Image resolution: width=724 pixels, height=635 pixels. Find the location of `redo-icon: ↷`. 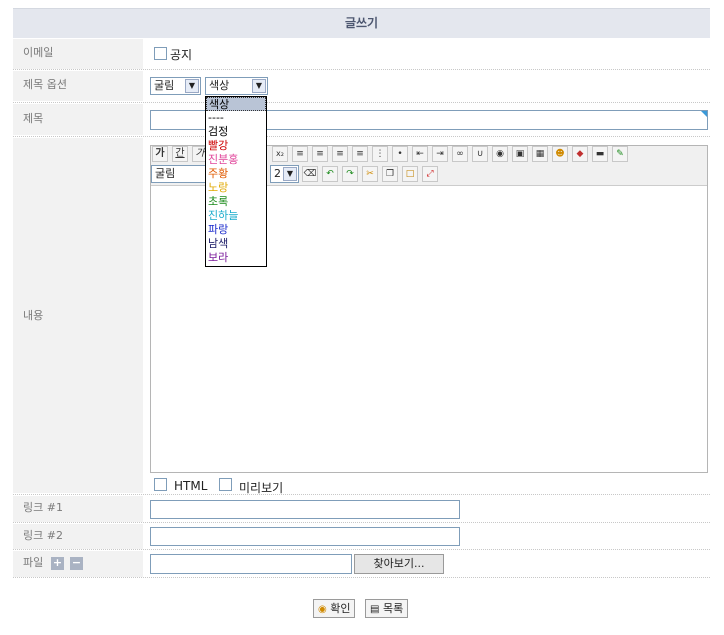

redo-icon: ↷ is located at coordinates (350, 174).